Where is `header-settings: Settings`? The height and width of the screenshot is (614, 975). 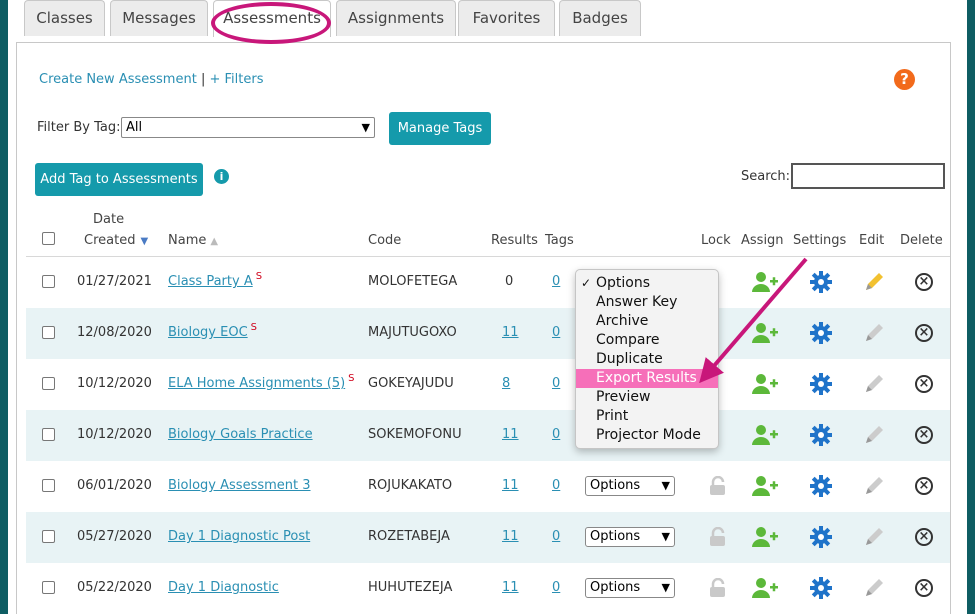
header-settings: Settings is located at coordinates (820, 240).